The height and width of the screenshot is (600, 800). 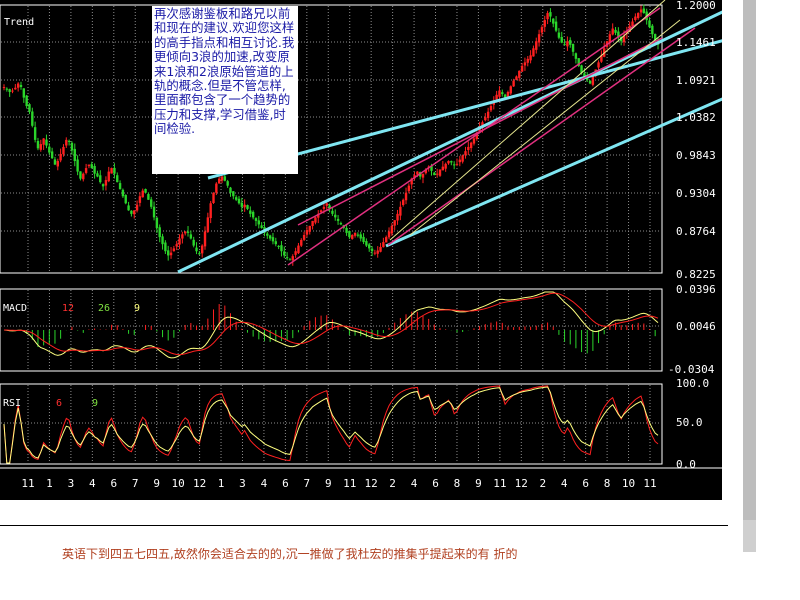 I want to click on divider, so click(x=364, y=525).